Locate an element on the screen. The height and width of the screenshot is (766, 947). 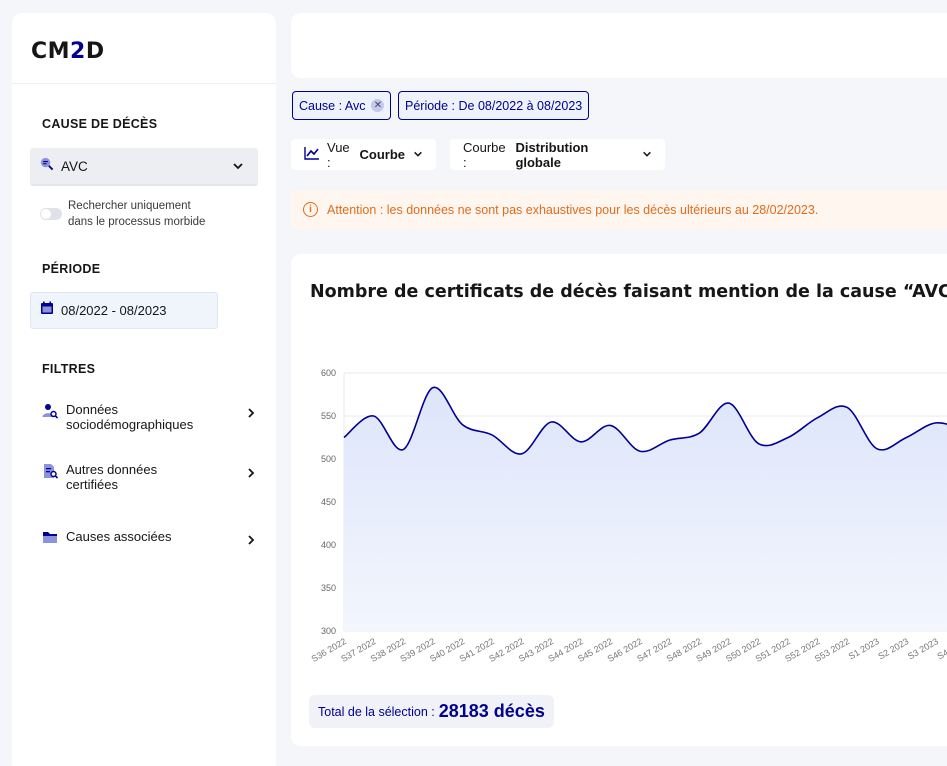
y-tick-label: 300 is located at coordinates (328, 631).